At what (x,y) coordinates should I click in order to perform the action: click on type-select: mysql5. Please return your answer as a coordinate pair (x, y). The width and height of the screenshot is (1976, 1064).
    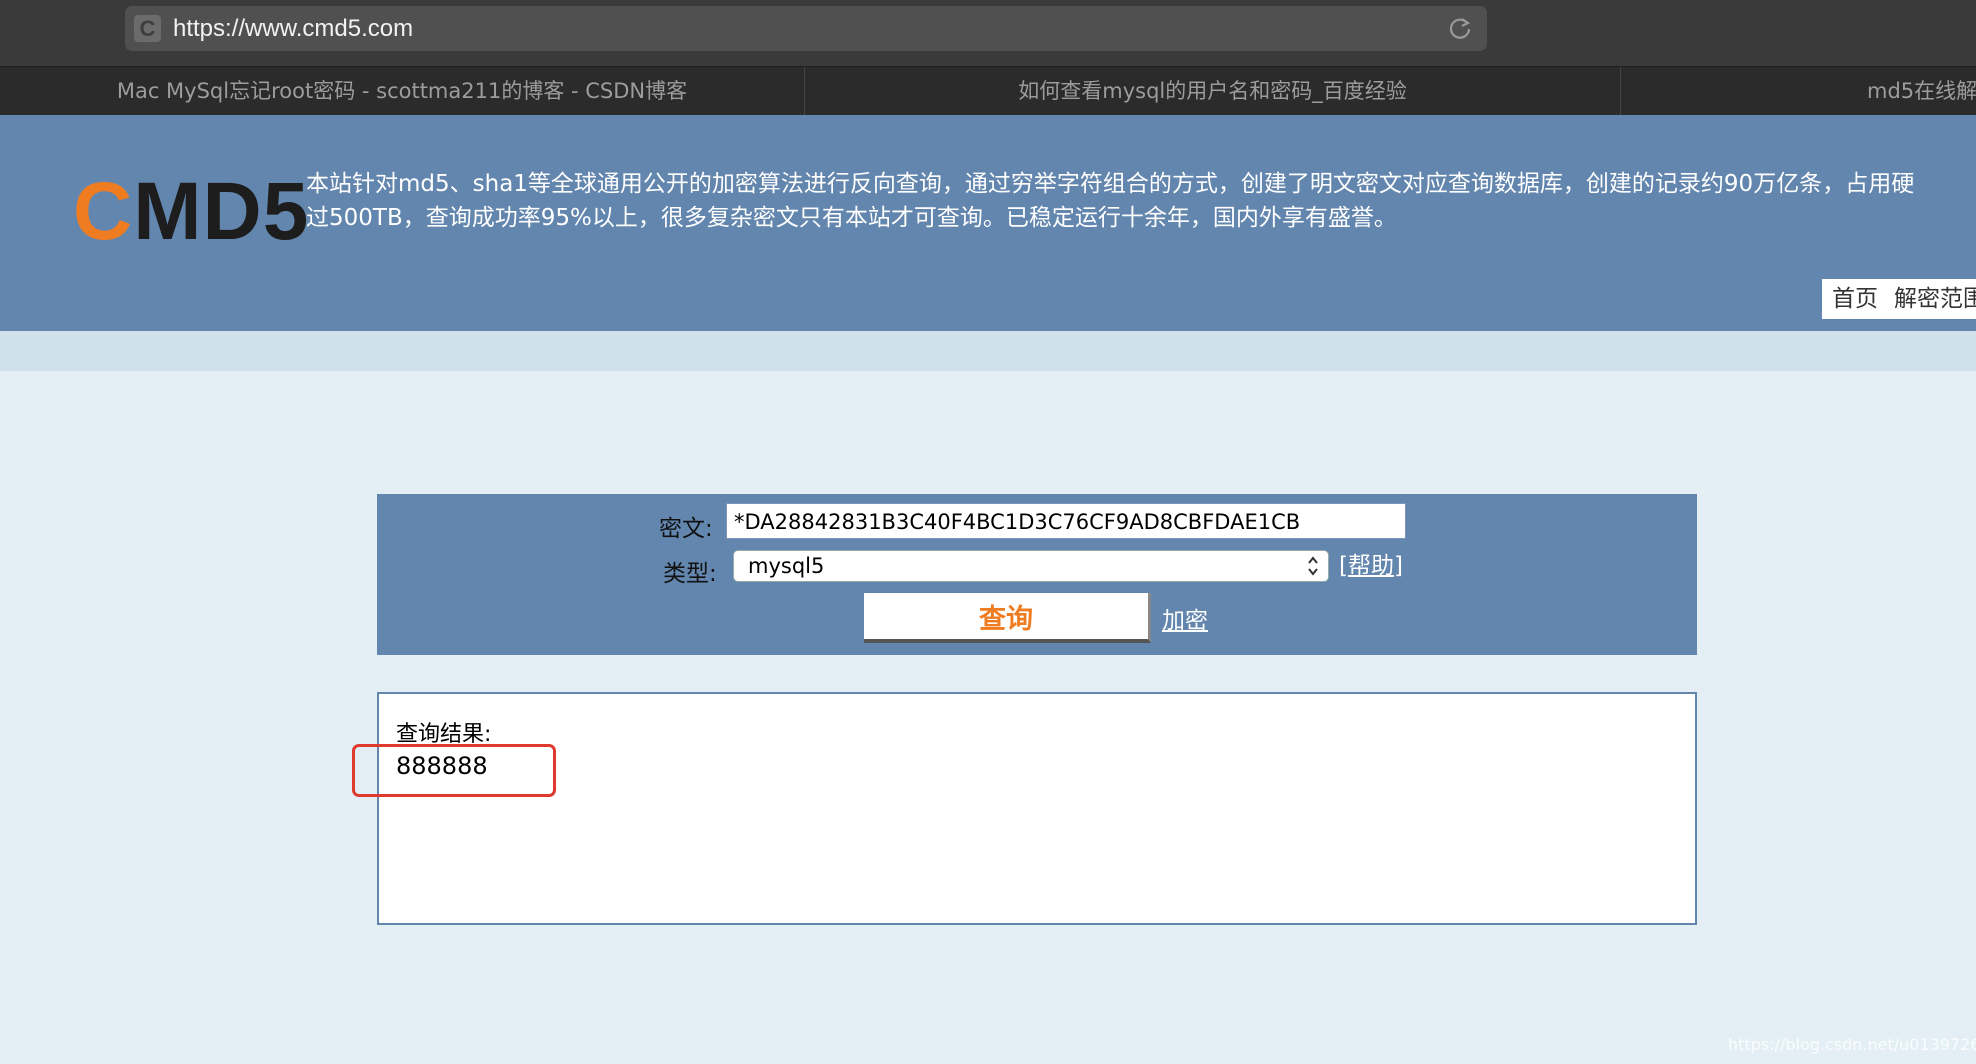
    Looking at the image, I should click on (1031, 566).